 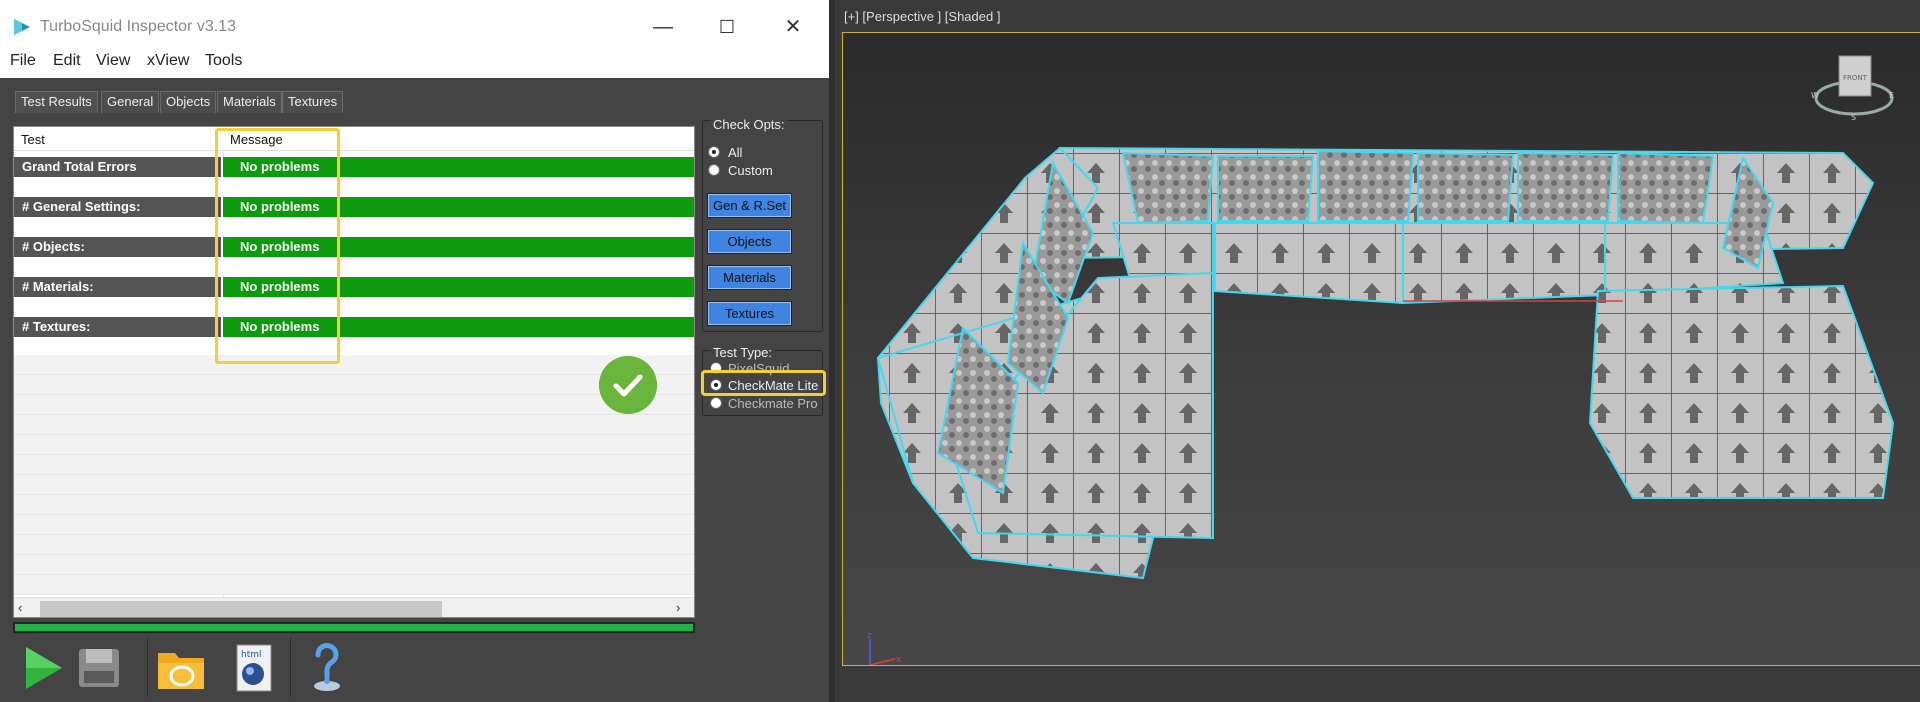 What do you see at coordinates (1891, 95) in the screenshot?
I see `viewcube-east-label: E` at bounding box center [1891, 95].